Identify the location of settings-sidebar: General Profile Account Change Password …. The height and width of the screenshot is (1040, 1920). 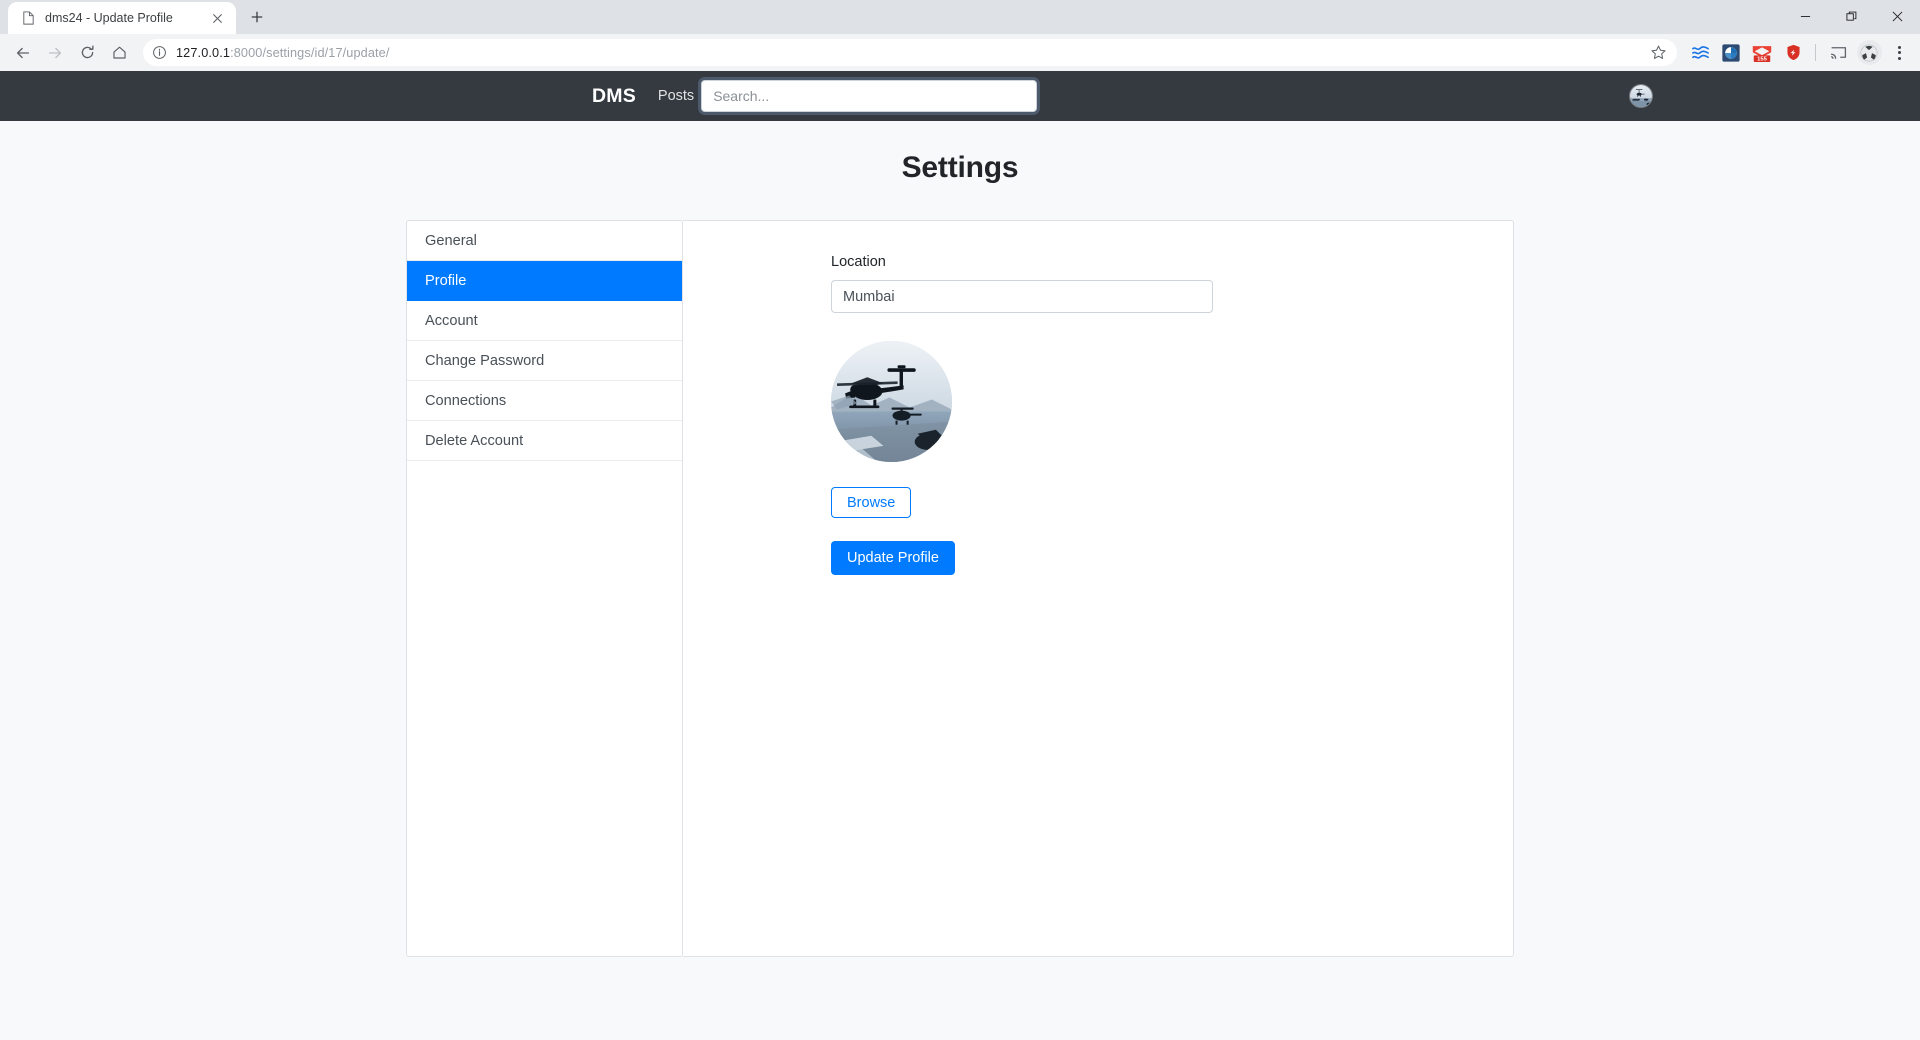
(544, 588).